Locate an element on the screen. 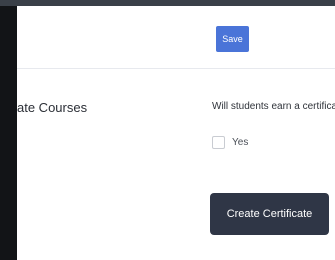  create-certificate-button: Create Certificate is located at coordinates (269, 214).